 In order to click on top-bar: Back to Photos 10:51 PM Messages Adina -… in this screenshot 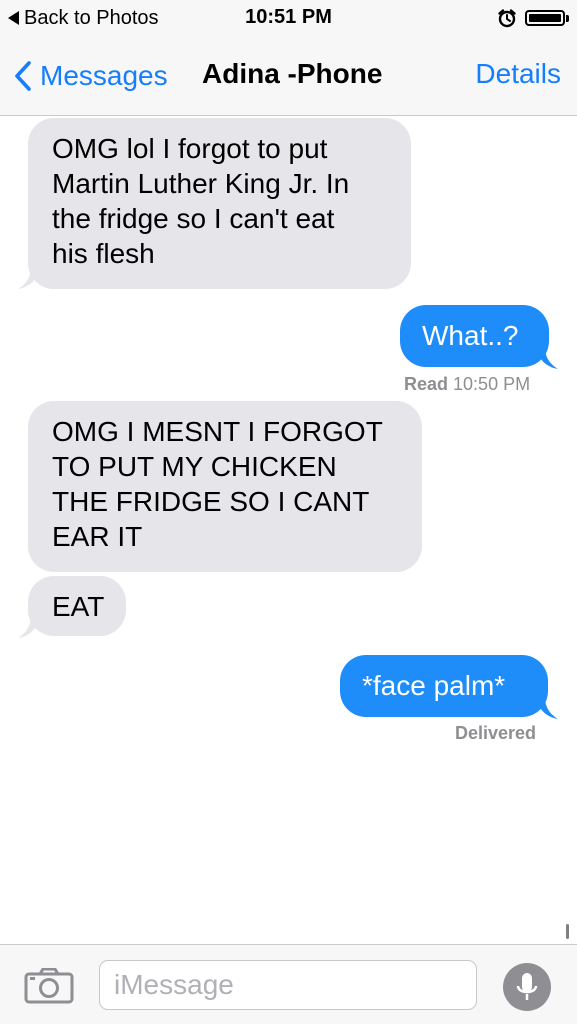, I will do `click(288, 58)`.